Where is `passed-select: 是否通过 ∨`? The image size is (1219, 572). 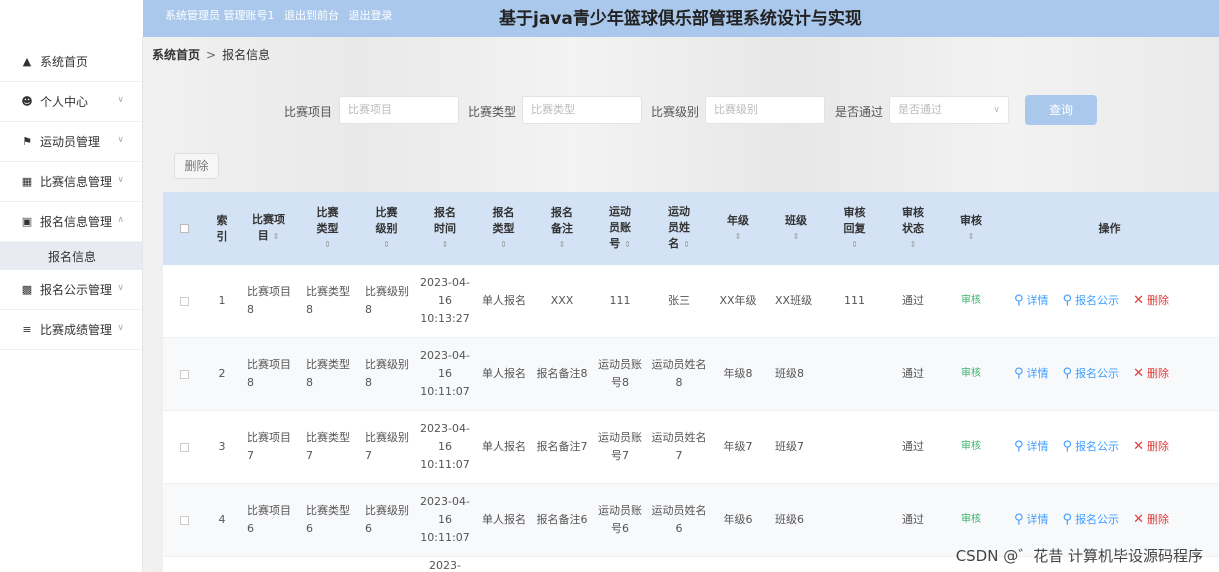 passed-select: 是否通过 ∨ is located at coordinates (949, 110).